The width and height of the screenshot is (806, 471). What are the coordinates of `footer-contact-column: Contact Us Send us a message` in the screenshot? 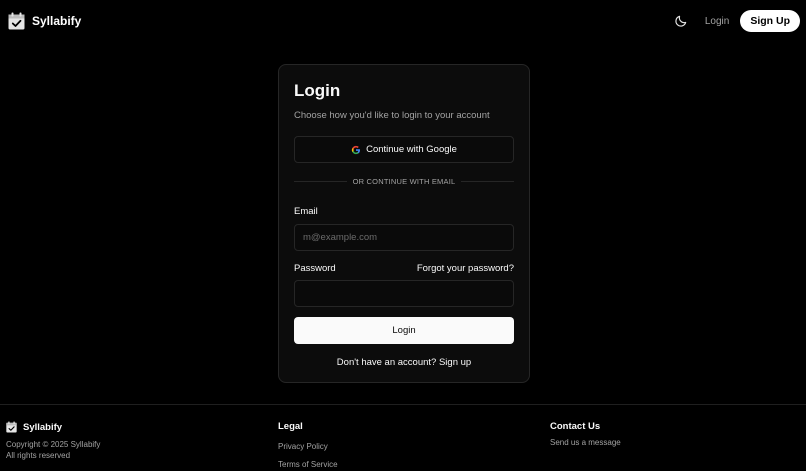 It's located at (585, 434).